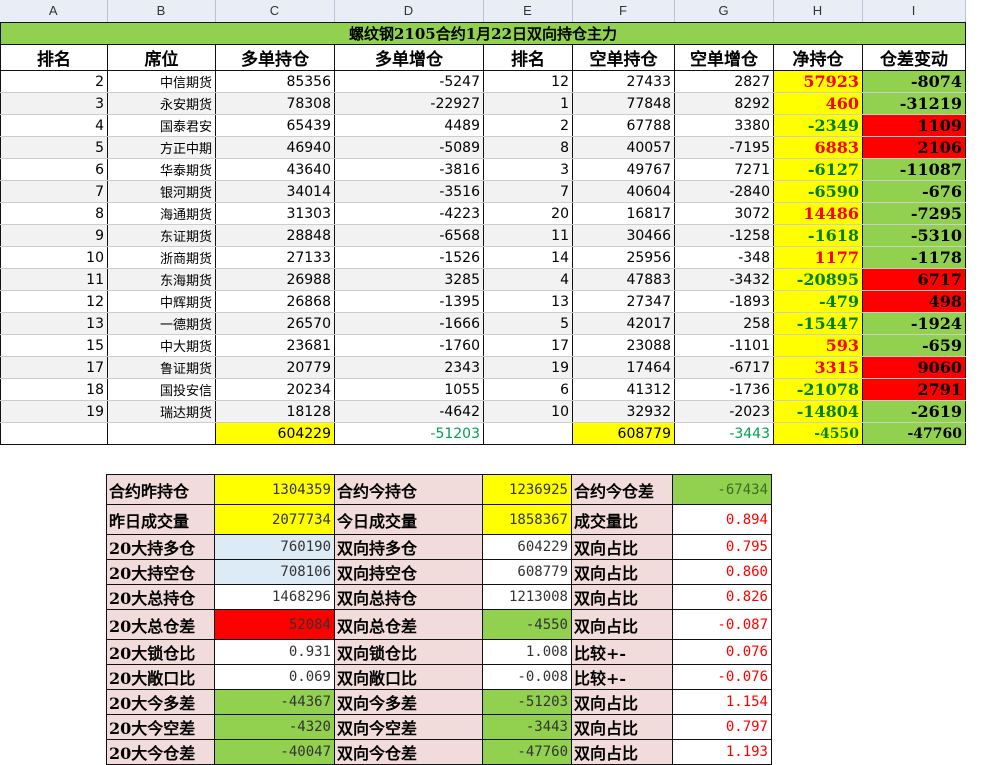 This screenshot has width=991, height=765. What do you see at coordinates (818, 301) in the screenshot?
I see `cell-net: -479` at bounding box center [818, 301].